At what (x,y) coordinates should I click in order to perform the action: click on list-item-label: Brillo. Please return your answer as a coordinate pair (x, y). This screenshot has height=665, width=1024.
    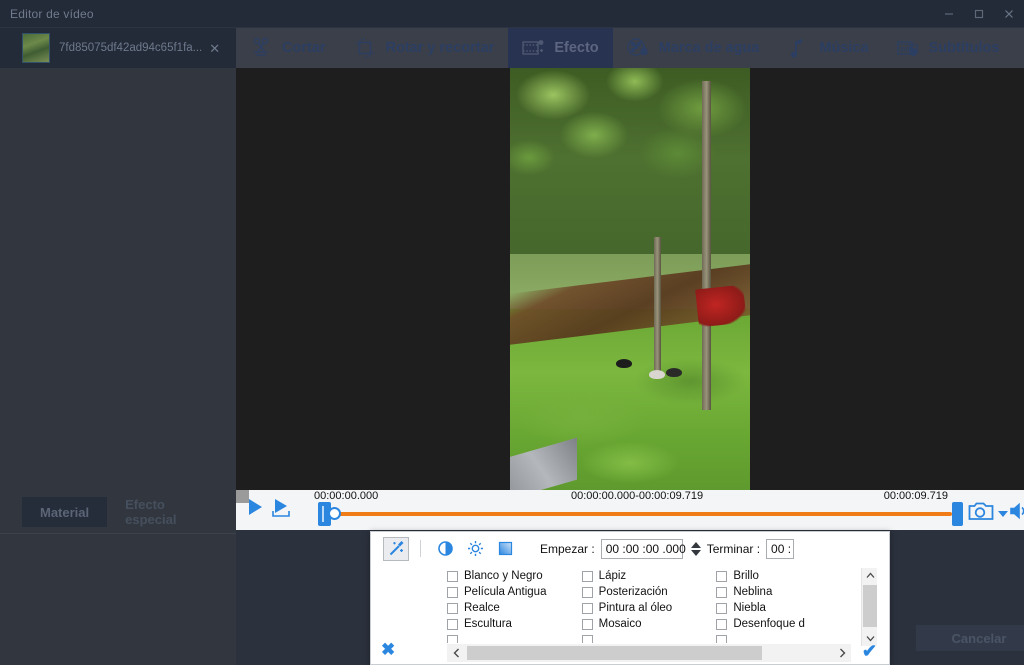
    Looking at the image, I should click on (746, 576).